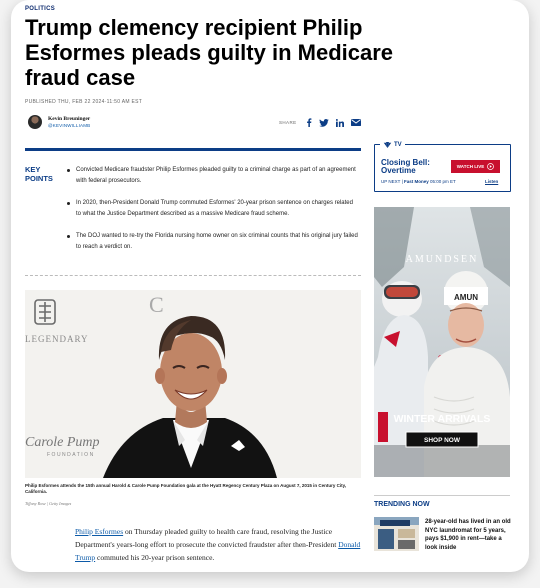 The height and width of the screenshot is (588, 540). I want to click on share-bar: SHARE, so click(320, 122).